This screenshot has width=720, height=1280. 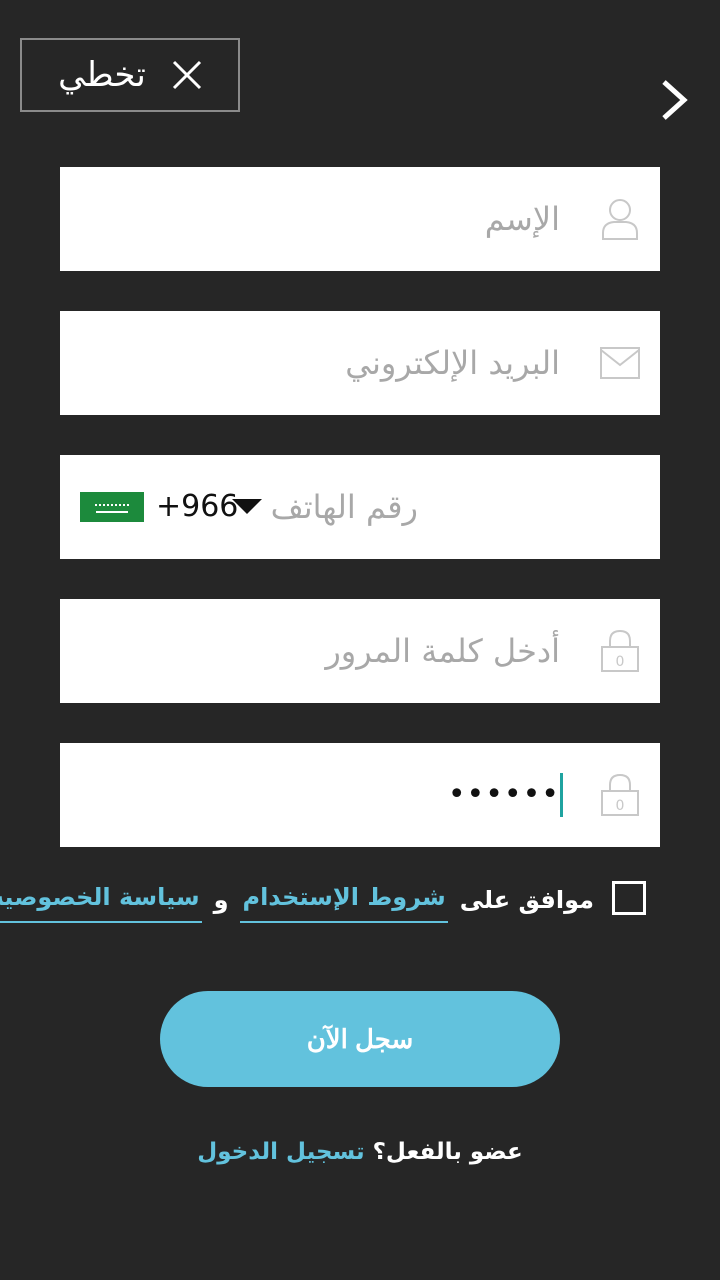 What do you see at coordinates (676, 100) in the screenshot?
I see `chevron-right-icon` at bounding box center [676, 100].